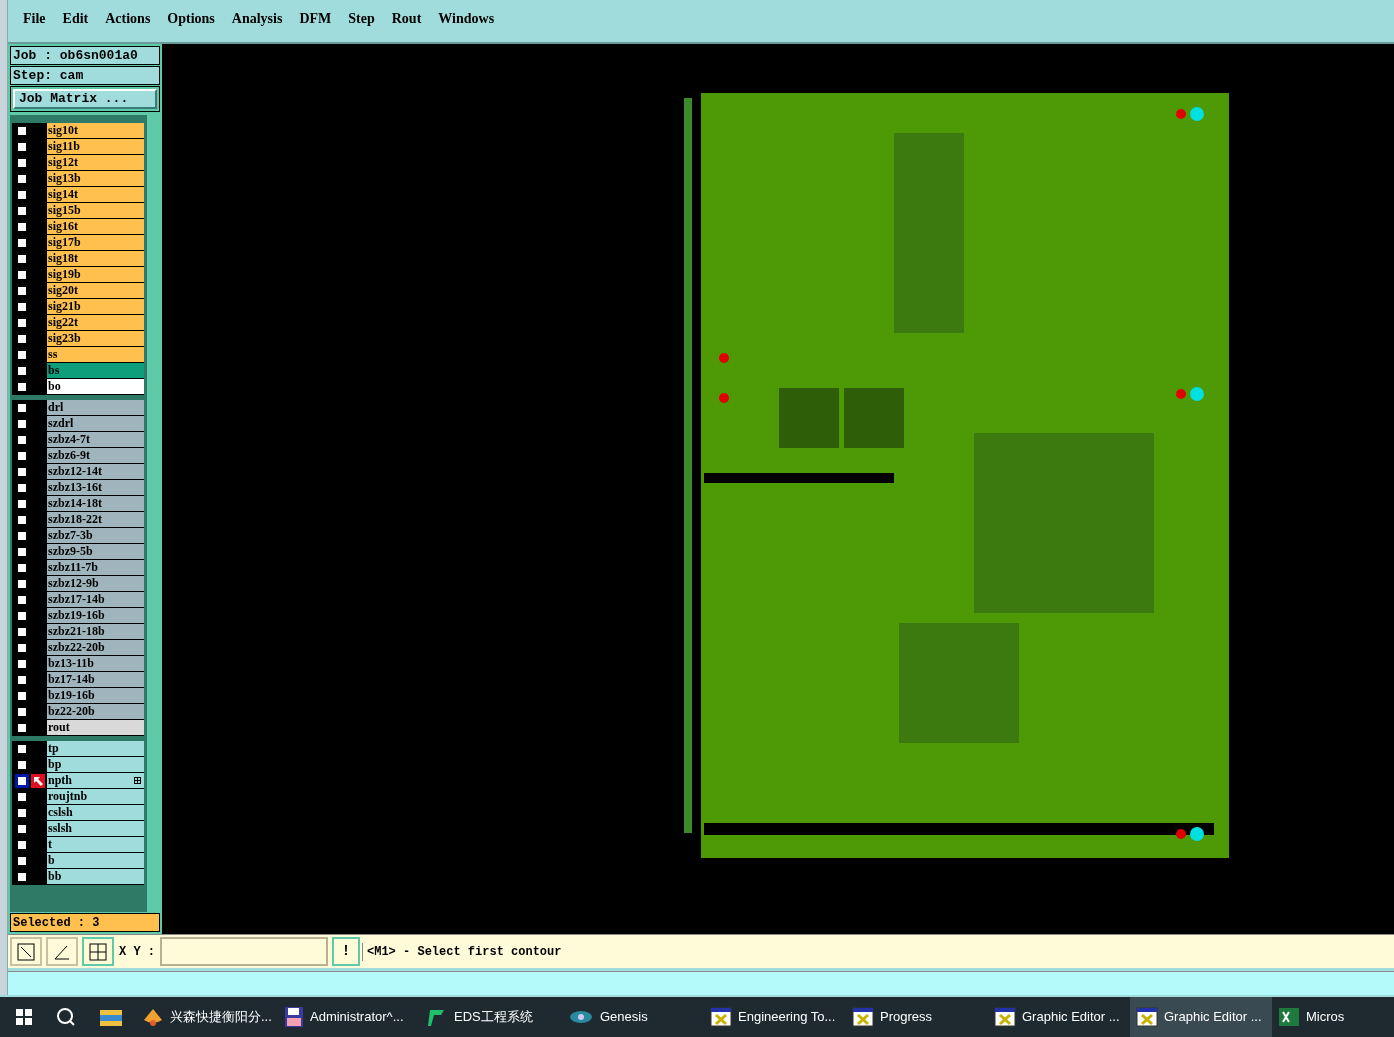  What do you see at coordinates (95, 306) in the screenshot?
I see `layer-name: sig21b` at bounding box center [95, 306].